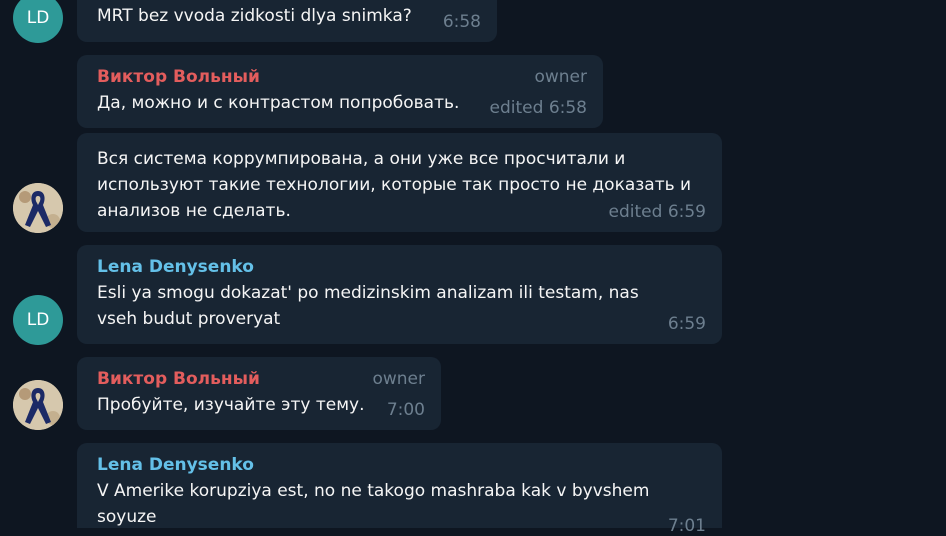 This screenshot has width=946, height=536. I want to click on message-text: Пробуйте, изучайте эту тему., so click(231, 405).